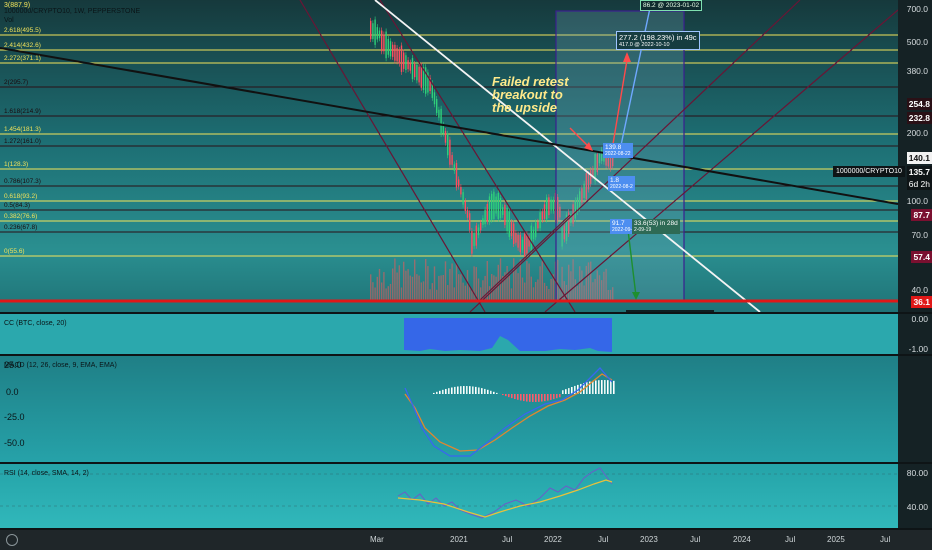 The width and height of the screenshot is (932, 550). I want to click on settings-icon, so click(12, 540).